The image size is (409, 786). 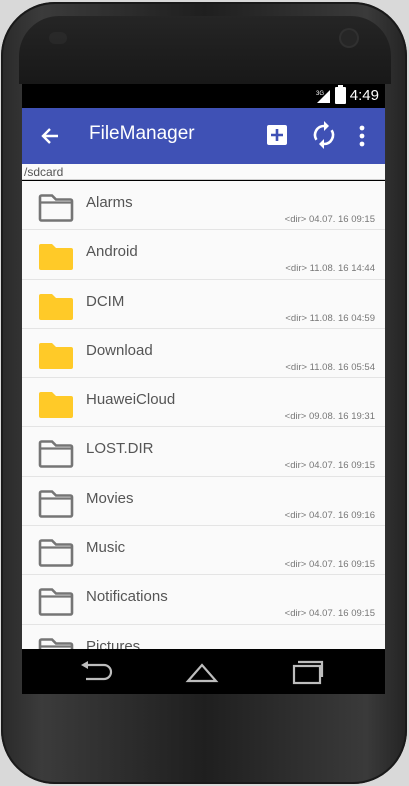 I want to click on file-meta: <dir> 11.08. 16 14:44, so click(x=330, y=269).